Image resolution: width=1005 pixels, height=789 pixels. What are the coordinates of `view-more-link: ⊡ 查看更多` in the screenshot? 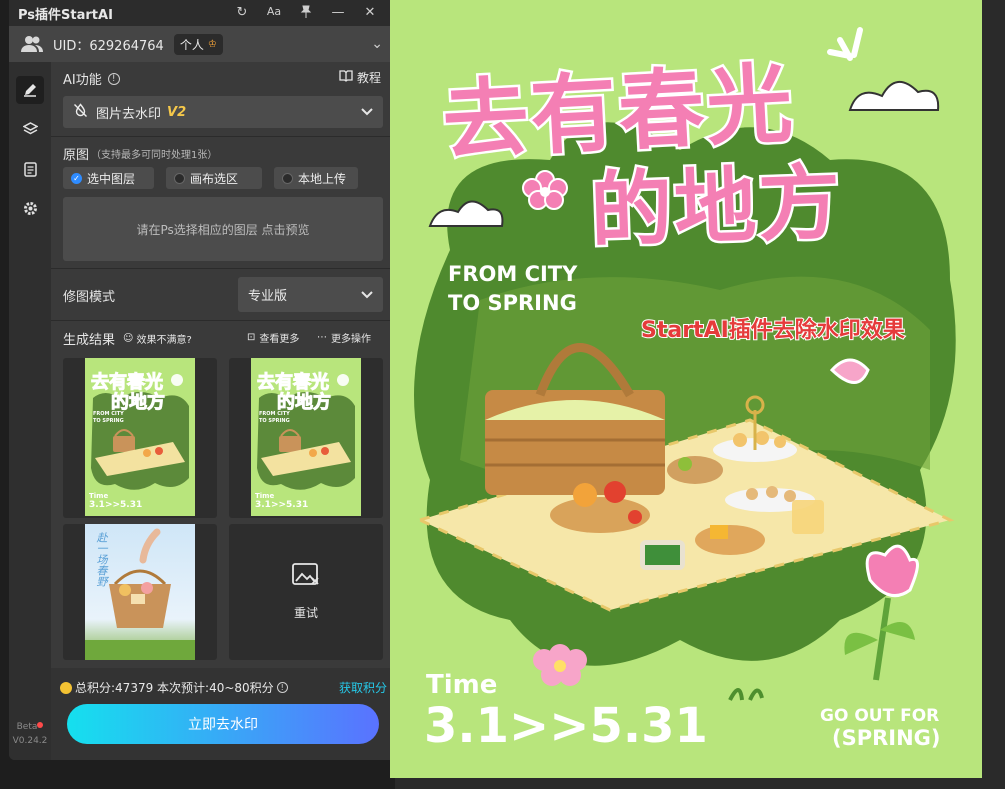 It's located at (273, 337).